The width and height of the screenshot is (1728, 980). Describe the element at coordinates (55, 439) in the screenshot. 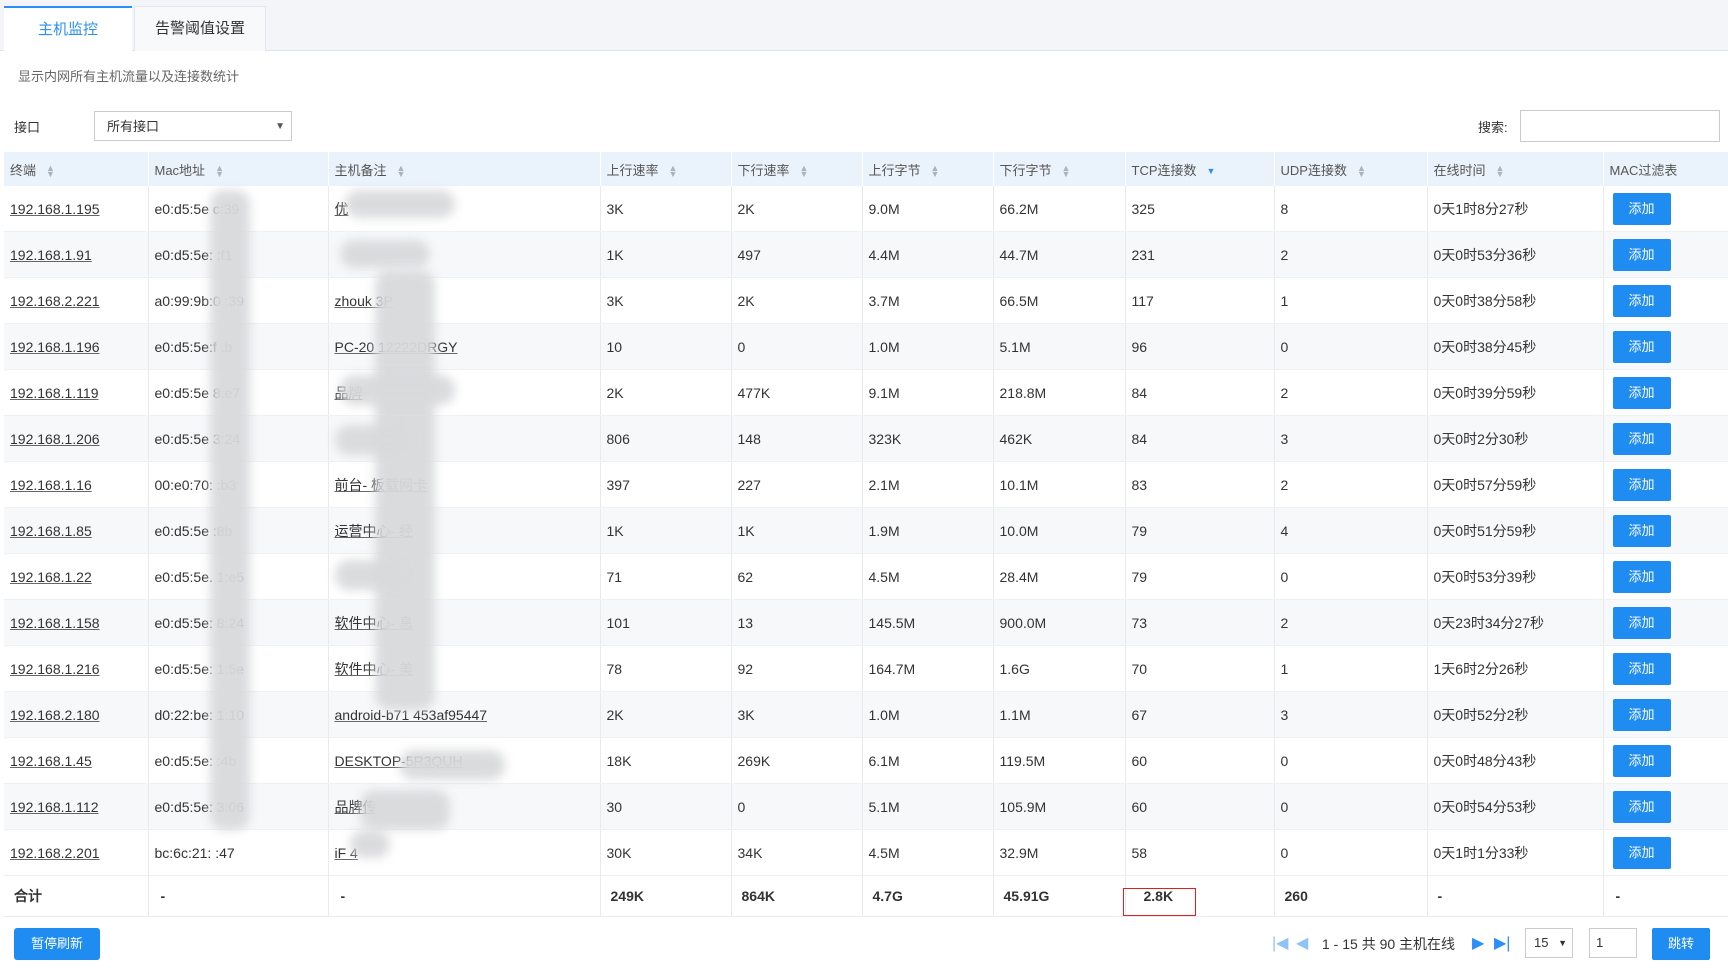

I see `host-ip-link: 192.168.1.206` at that location.